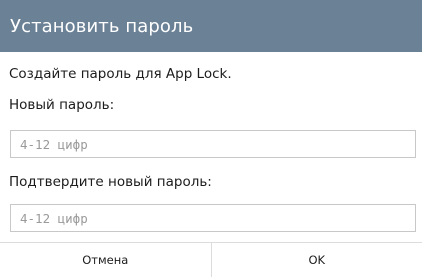  I want to click on dialog-button-bar: Отмена OK, so click(211, 259).